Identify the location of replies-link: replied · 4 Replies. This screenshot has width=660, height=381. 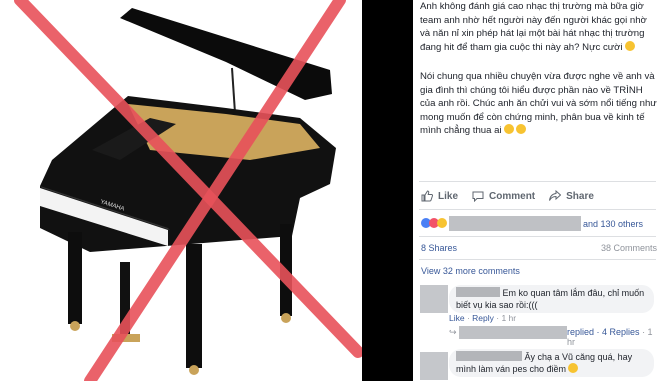
(603, 332).